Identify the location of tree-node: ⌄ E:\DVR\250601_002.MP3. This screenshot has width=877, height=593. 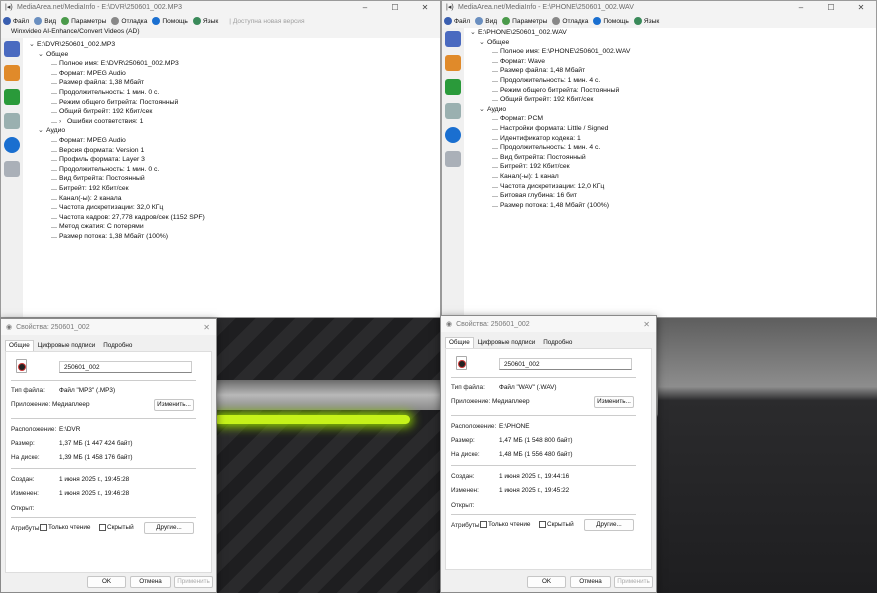
(115, 45).